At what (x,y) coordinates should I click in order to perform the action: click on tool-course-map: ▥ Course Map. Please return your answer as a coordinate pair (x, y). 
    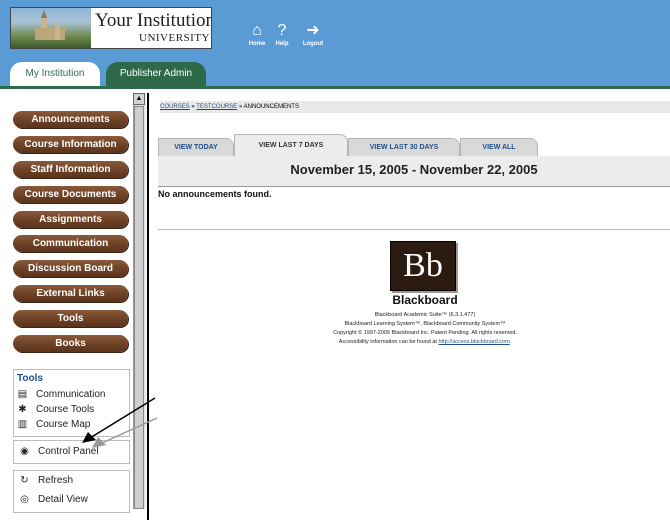
    Looking at the image, I should click on (54, 425).